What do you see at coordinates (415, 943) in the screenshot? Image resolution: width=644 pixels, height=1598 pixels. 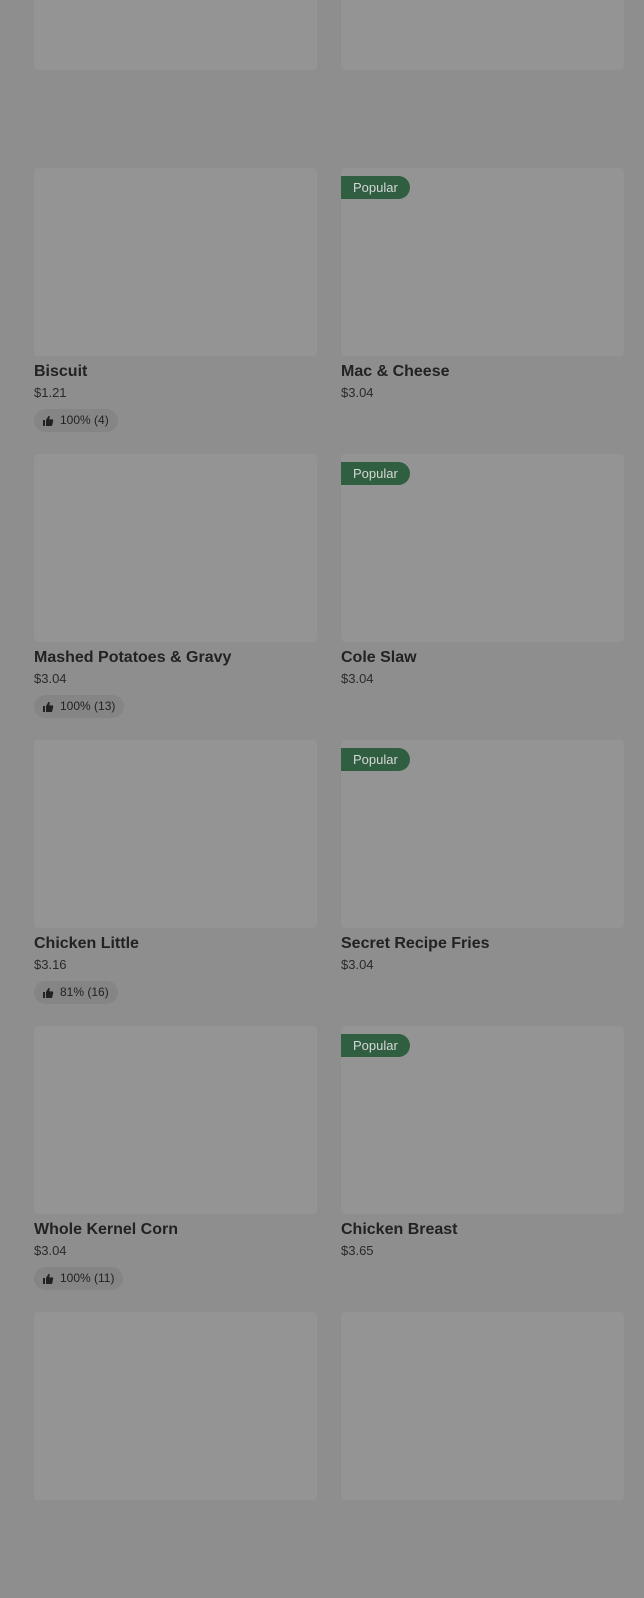 I see `menu-item-name: Secret Recipe Fries` at bounding box center [415, 943].